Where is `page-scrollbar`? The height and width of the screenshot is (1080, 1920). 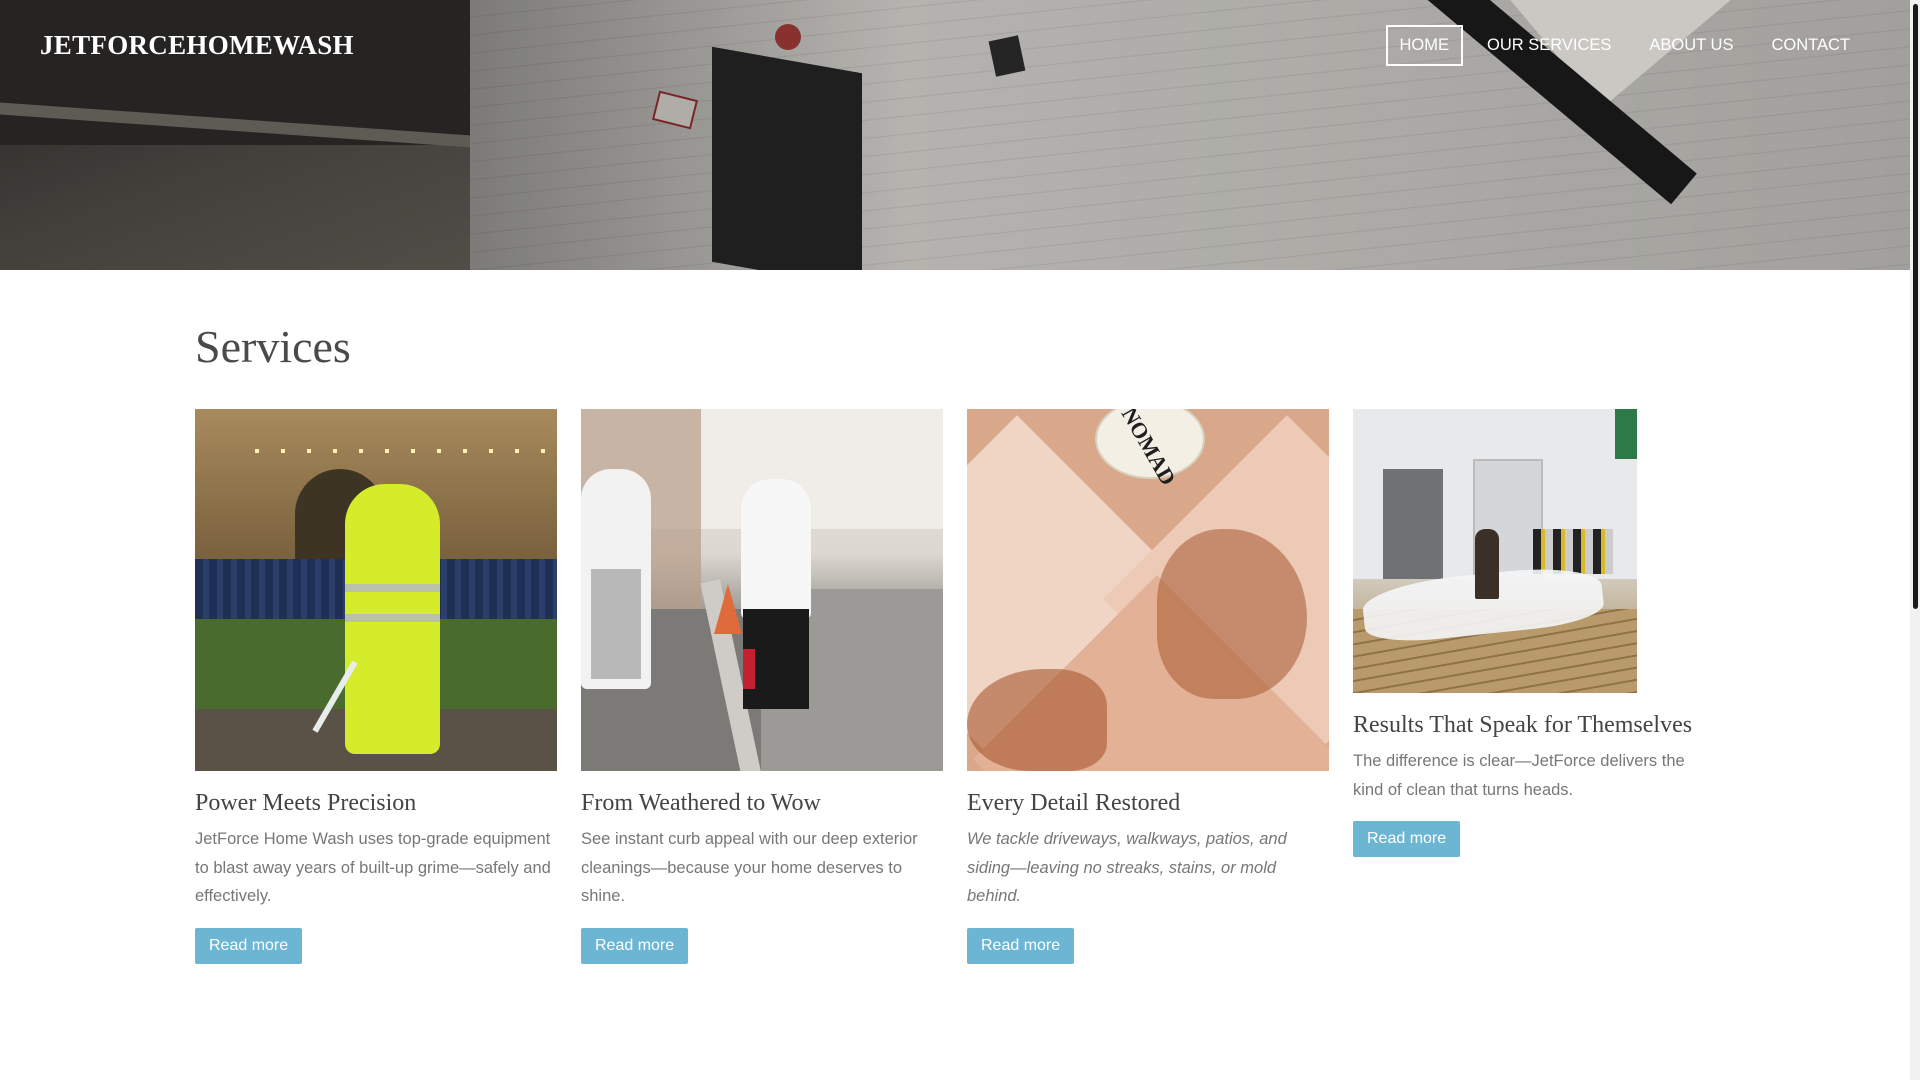
page-scrollbar is located at coordinates (1915, 540).